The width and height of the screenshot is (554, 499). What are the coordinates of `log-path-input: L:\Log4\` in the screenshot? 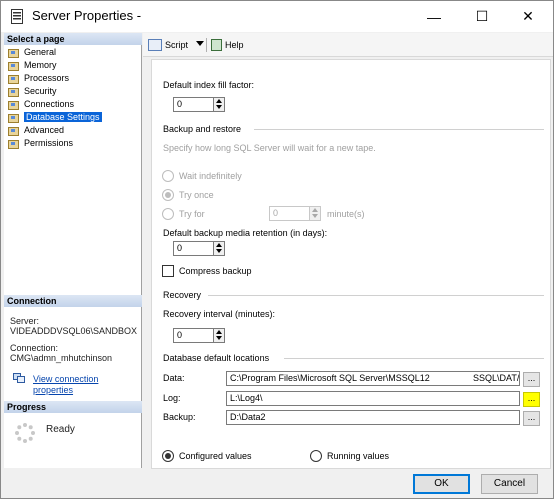 It's located at (373, 398).